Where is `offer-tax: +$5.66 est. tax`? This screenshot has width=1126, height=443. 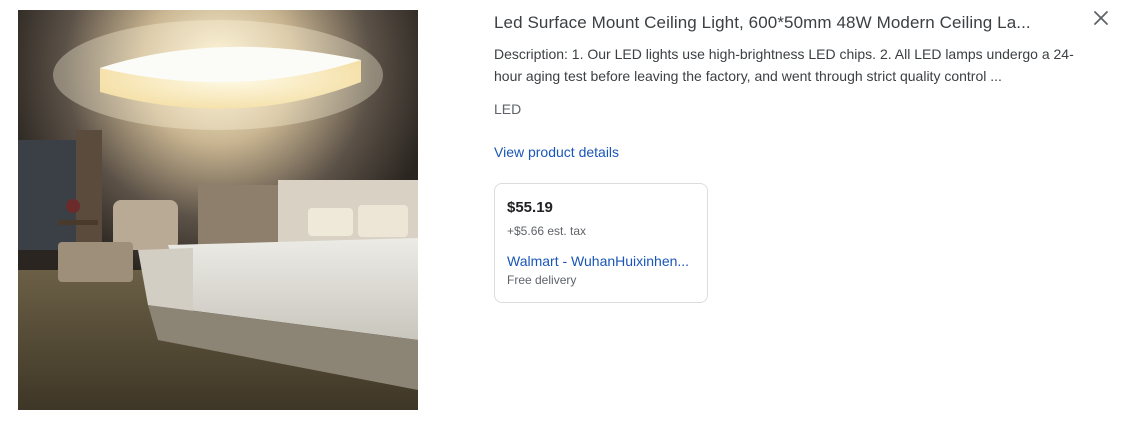
offer-tax: +$5.66 est. tax is located at coordinates (547, 231).